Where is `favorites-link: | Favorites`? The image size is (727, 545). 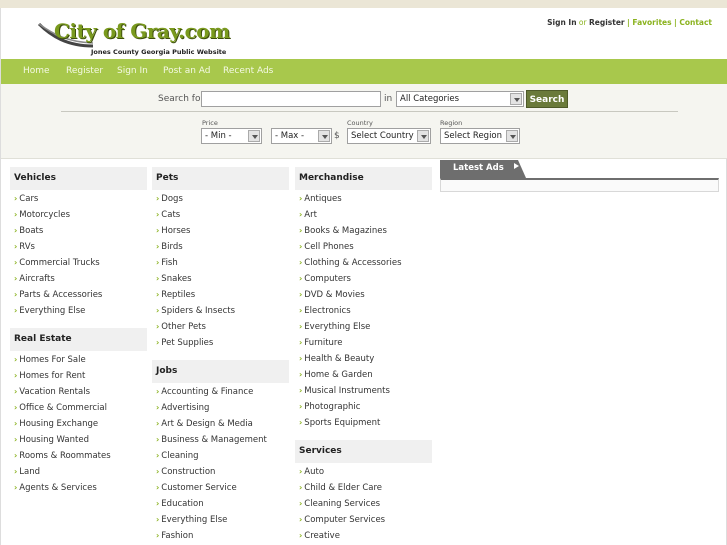 favorites-link: | Favorites is located at coordinates (649, 22).